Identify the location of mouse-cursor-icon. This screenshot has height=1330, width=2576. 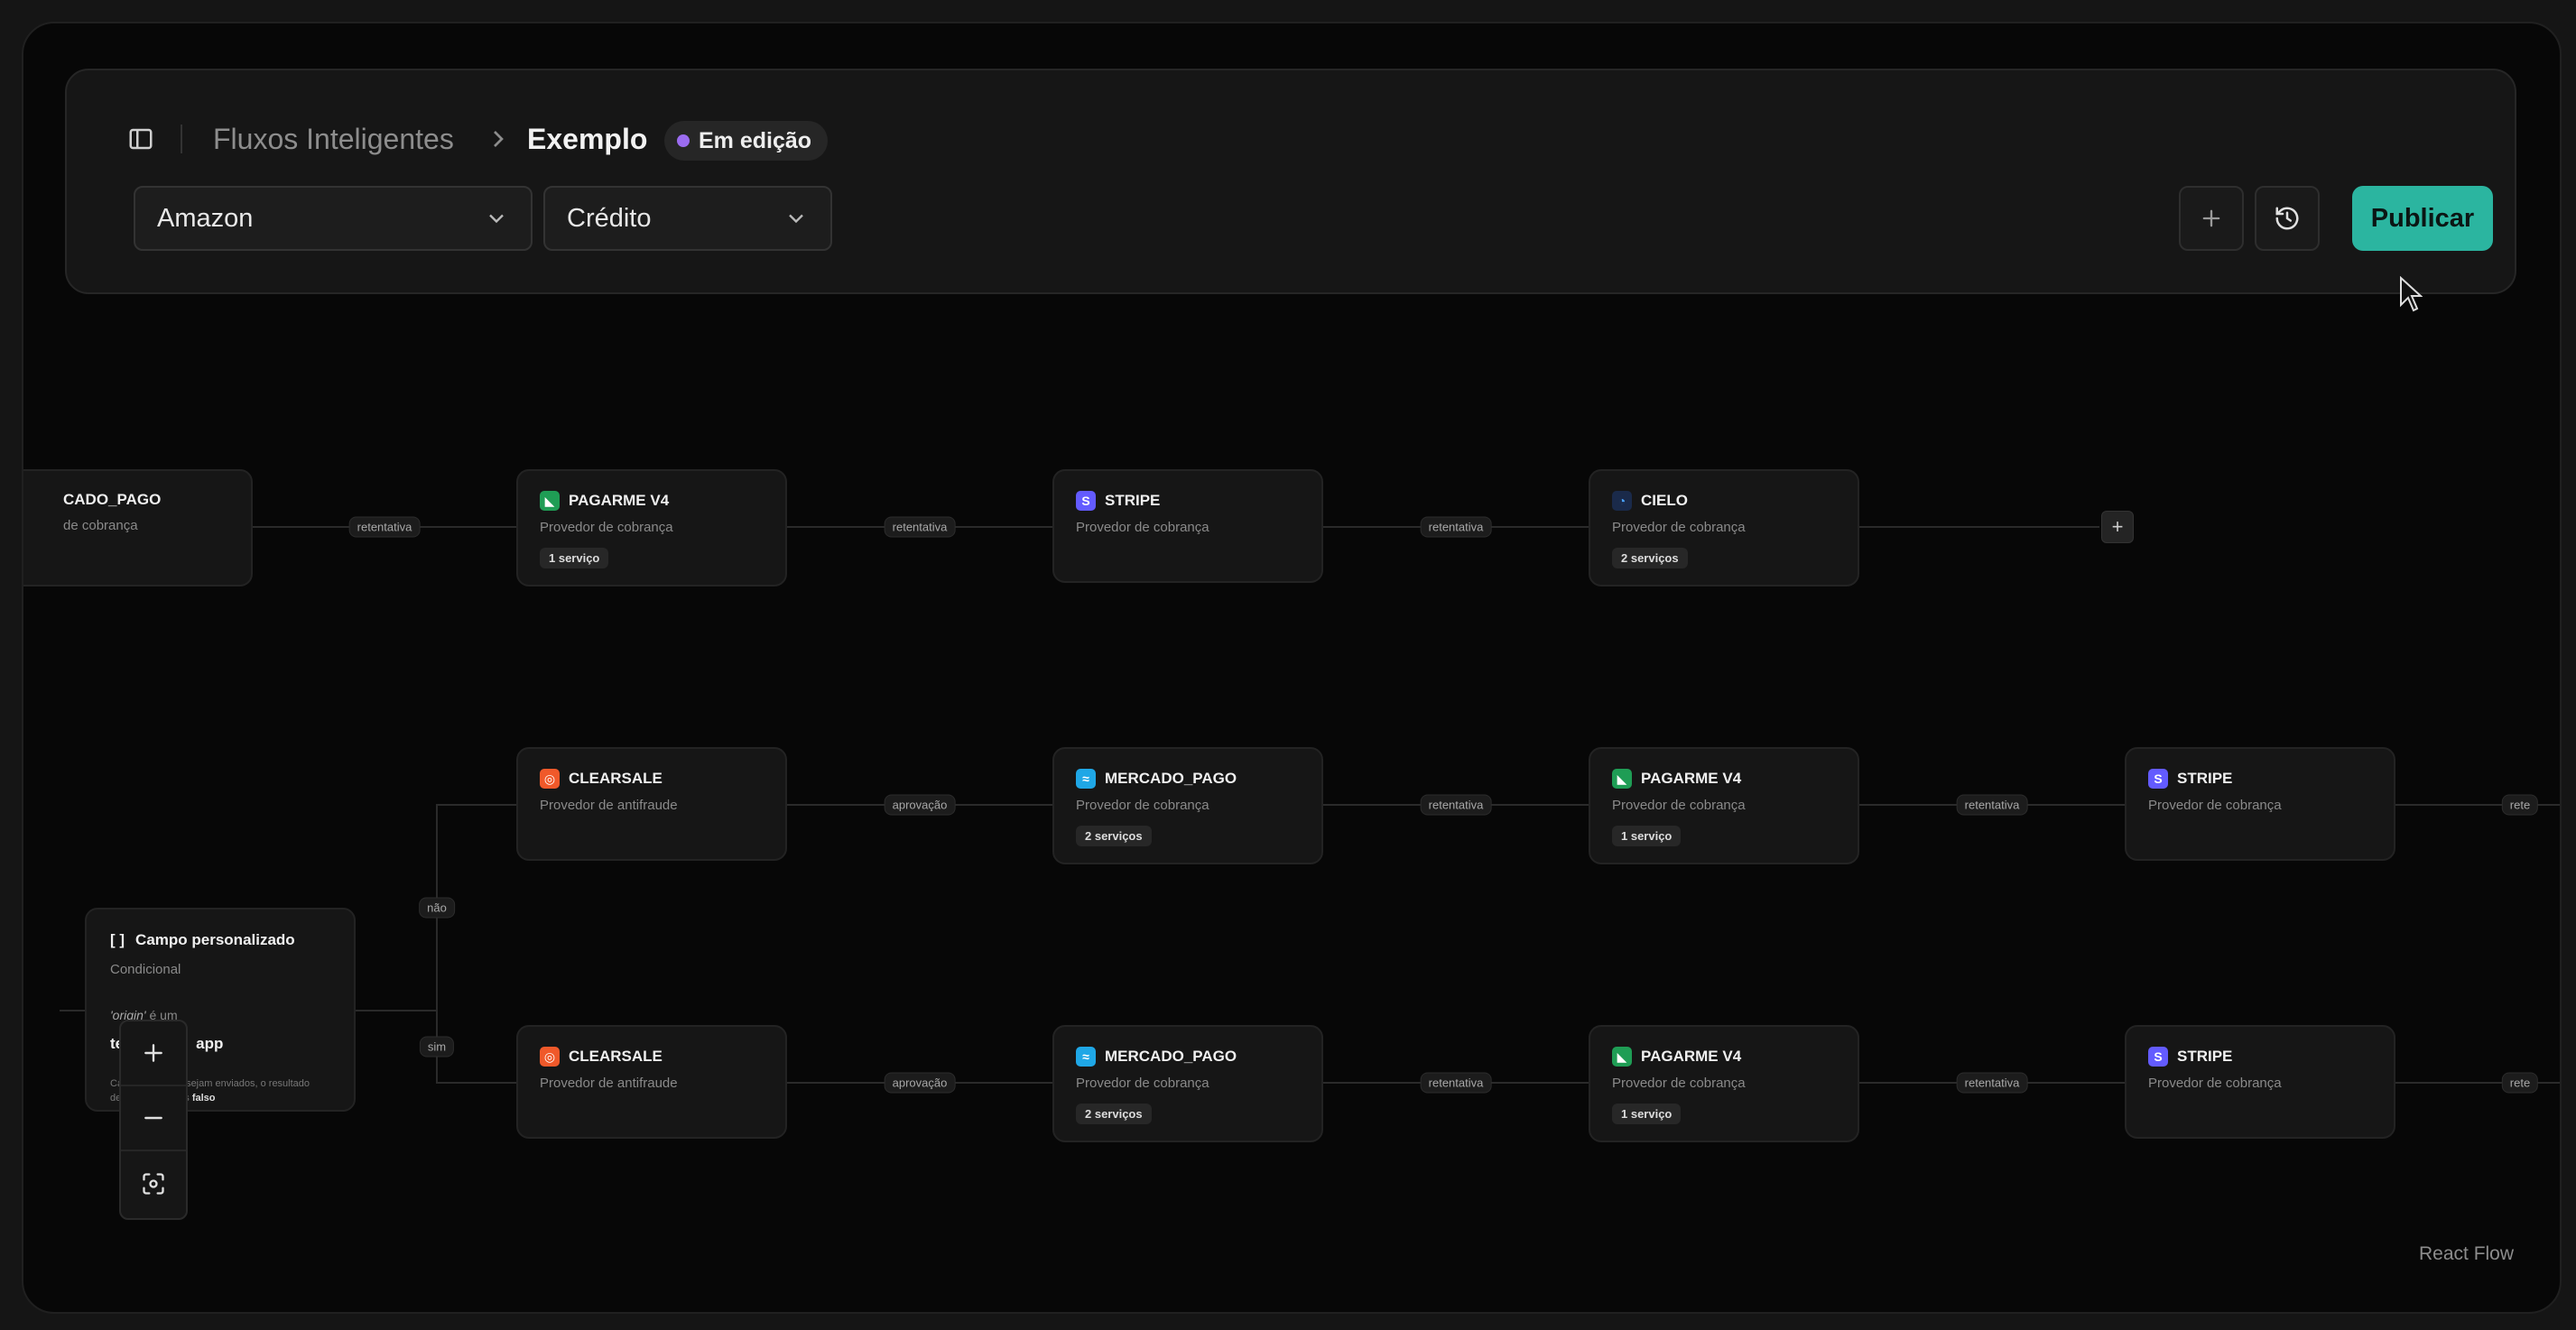
(2412, 294).